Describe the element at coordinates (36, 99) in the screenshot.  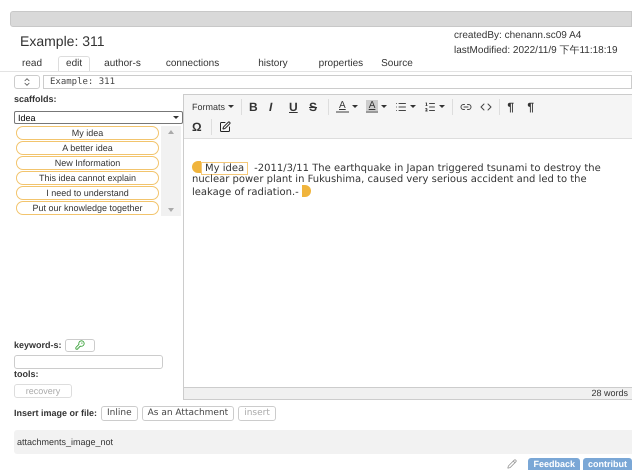
I see `scaffolds-label: scaffolds:` at that location.